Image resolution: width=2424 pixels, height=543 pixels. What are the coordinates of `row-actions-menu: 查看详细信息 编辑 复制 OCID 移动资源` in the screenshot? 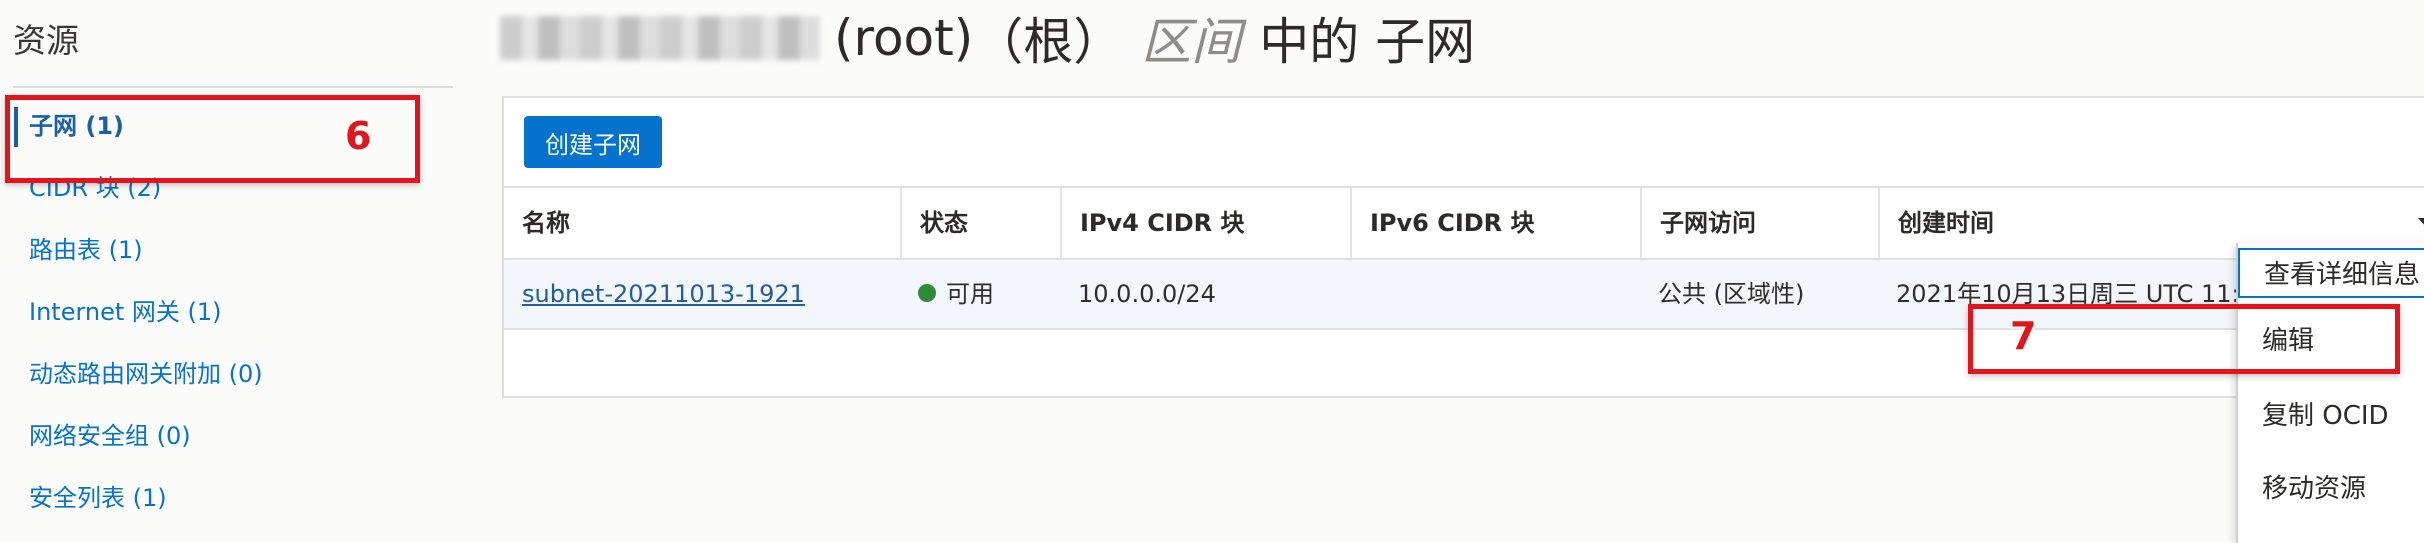 It's located at (2330, 393).